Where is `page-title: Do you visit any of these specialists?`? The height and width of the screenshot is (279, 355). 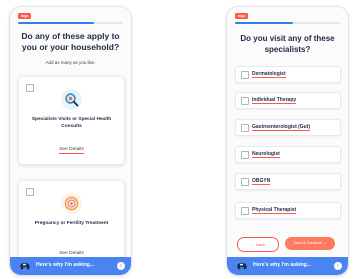
page-title: Do you visit any of these specialists? is located at coordinates (287, 44).